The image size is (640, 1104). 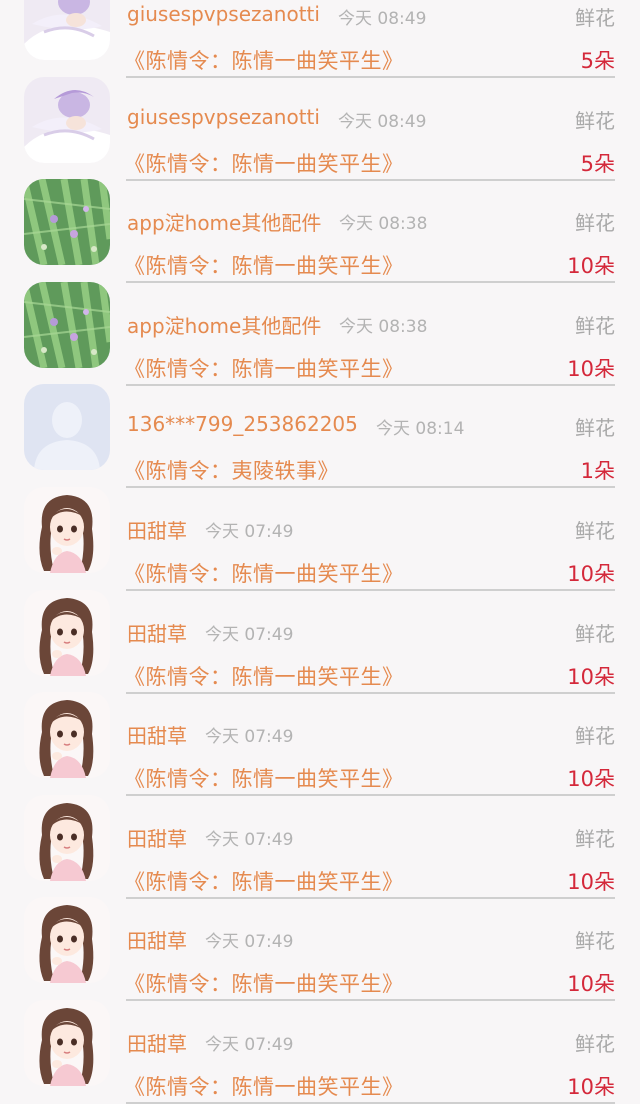 I want to click on gift-count: 1朵, so click(x=597, y=471).